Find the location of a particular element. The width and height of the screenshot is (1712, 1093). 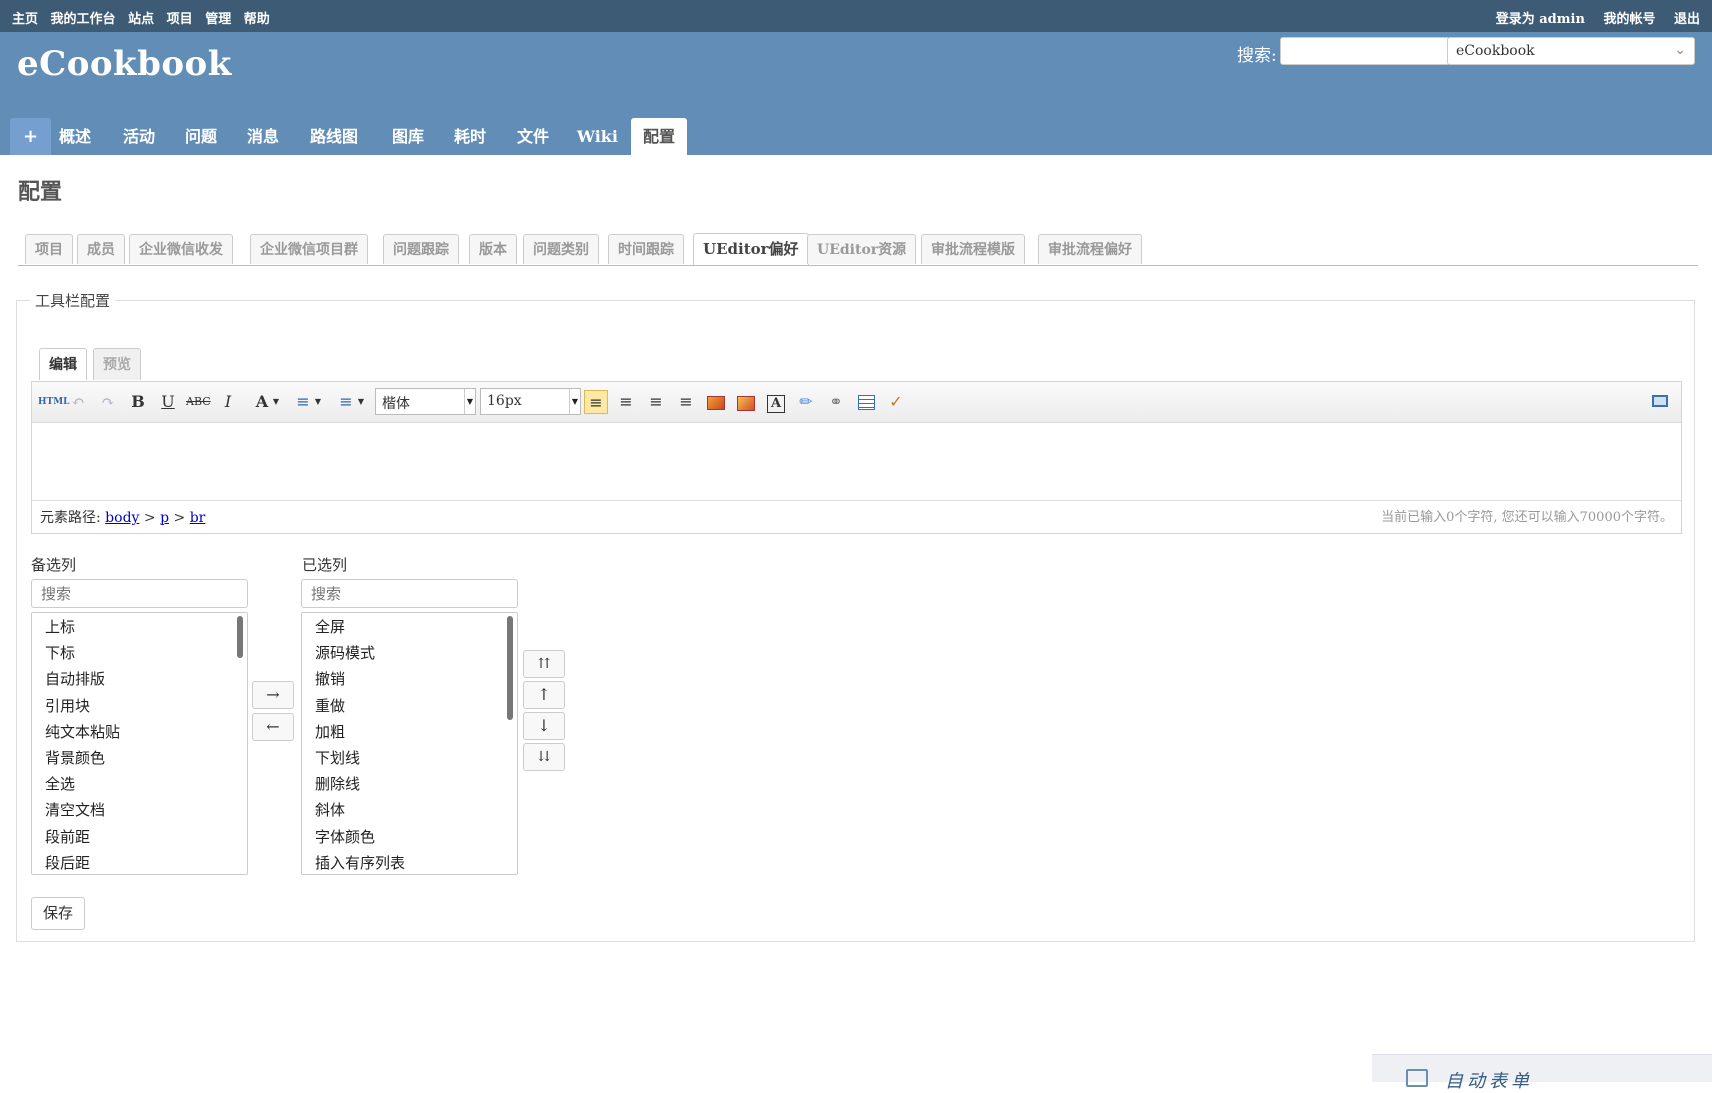

ordered-list-icon: ≡ is located at coordinates (303, 402).